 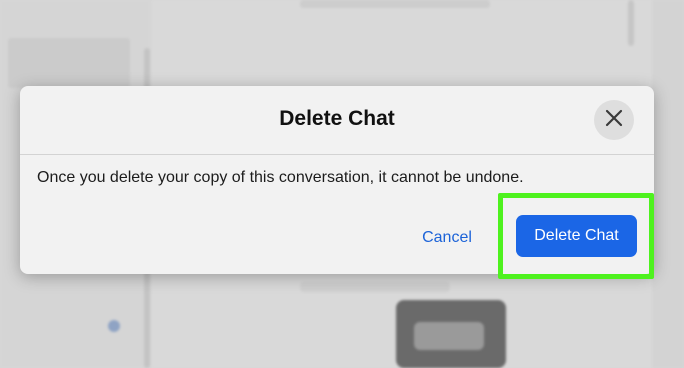 I want to click on close-icon, so click(x=614, y=120).